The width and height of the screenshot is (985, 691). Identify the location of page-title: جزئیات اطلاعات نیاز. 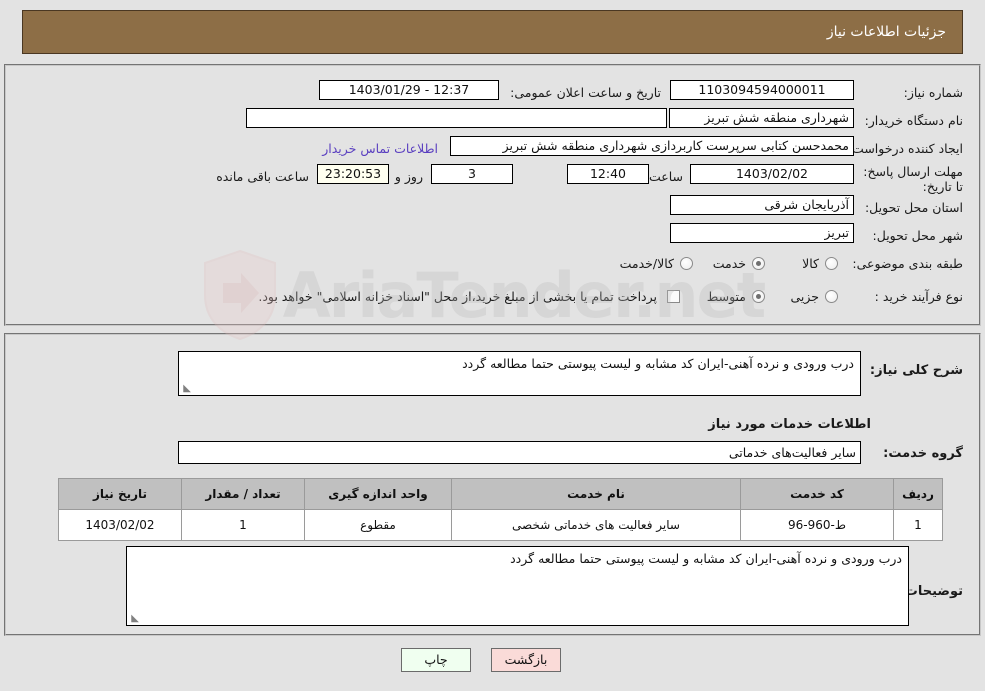
(886, 32).